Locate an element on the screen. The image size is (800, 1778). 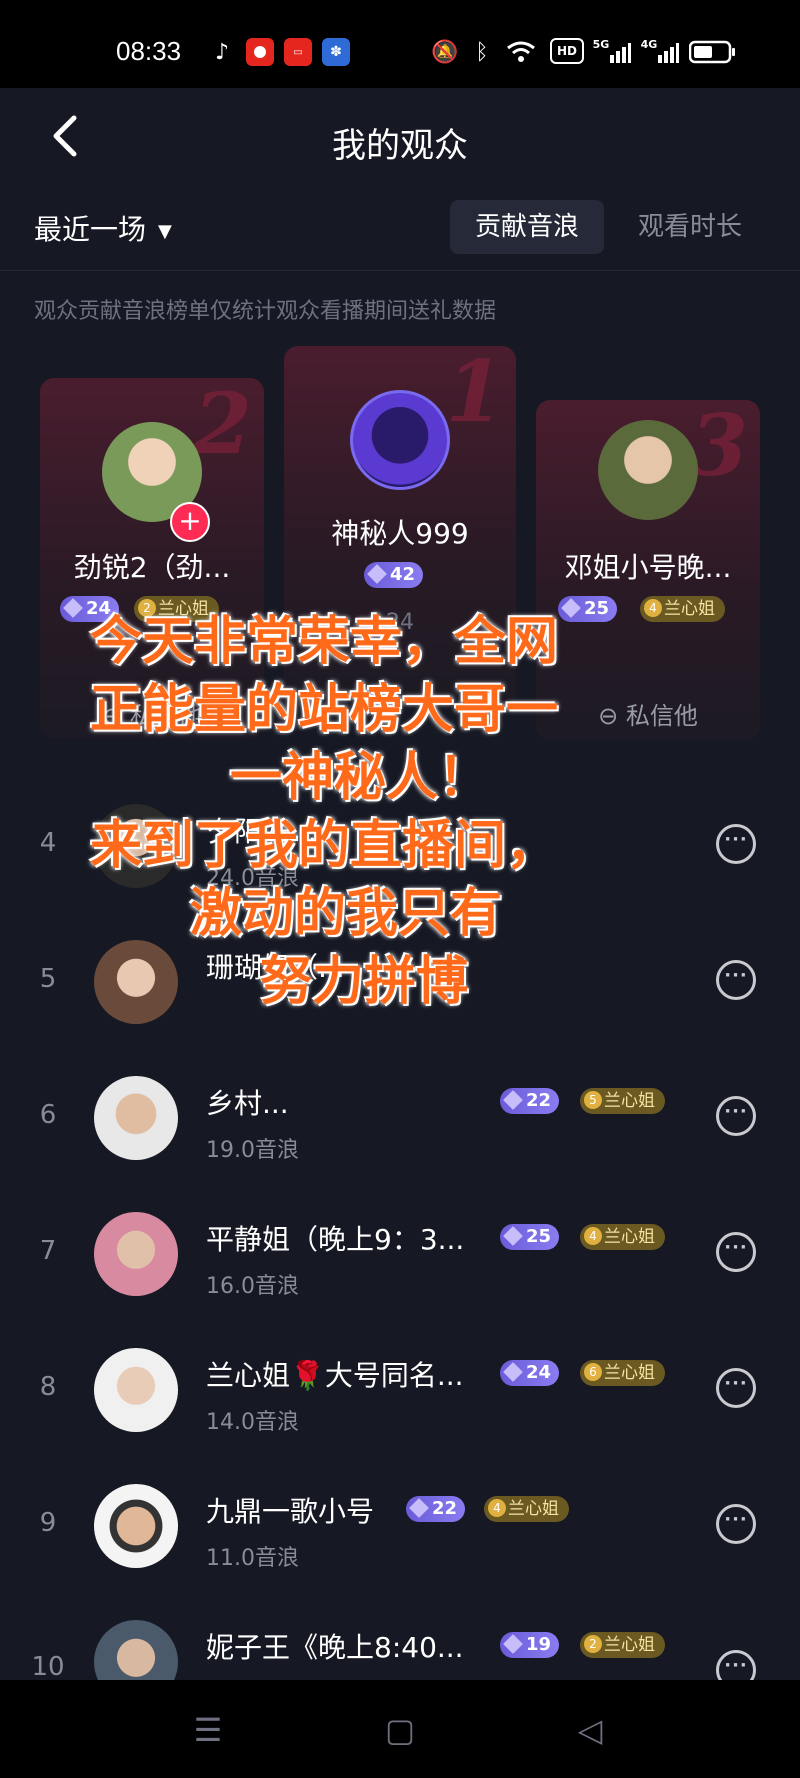
menu-icon: ☰ is located at coordinates (208, 1730).